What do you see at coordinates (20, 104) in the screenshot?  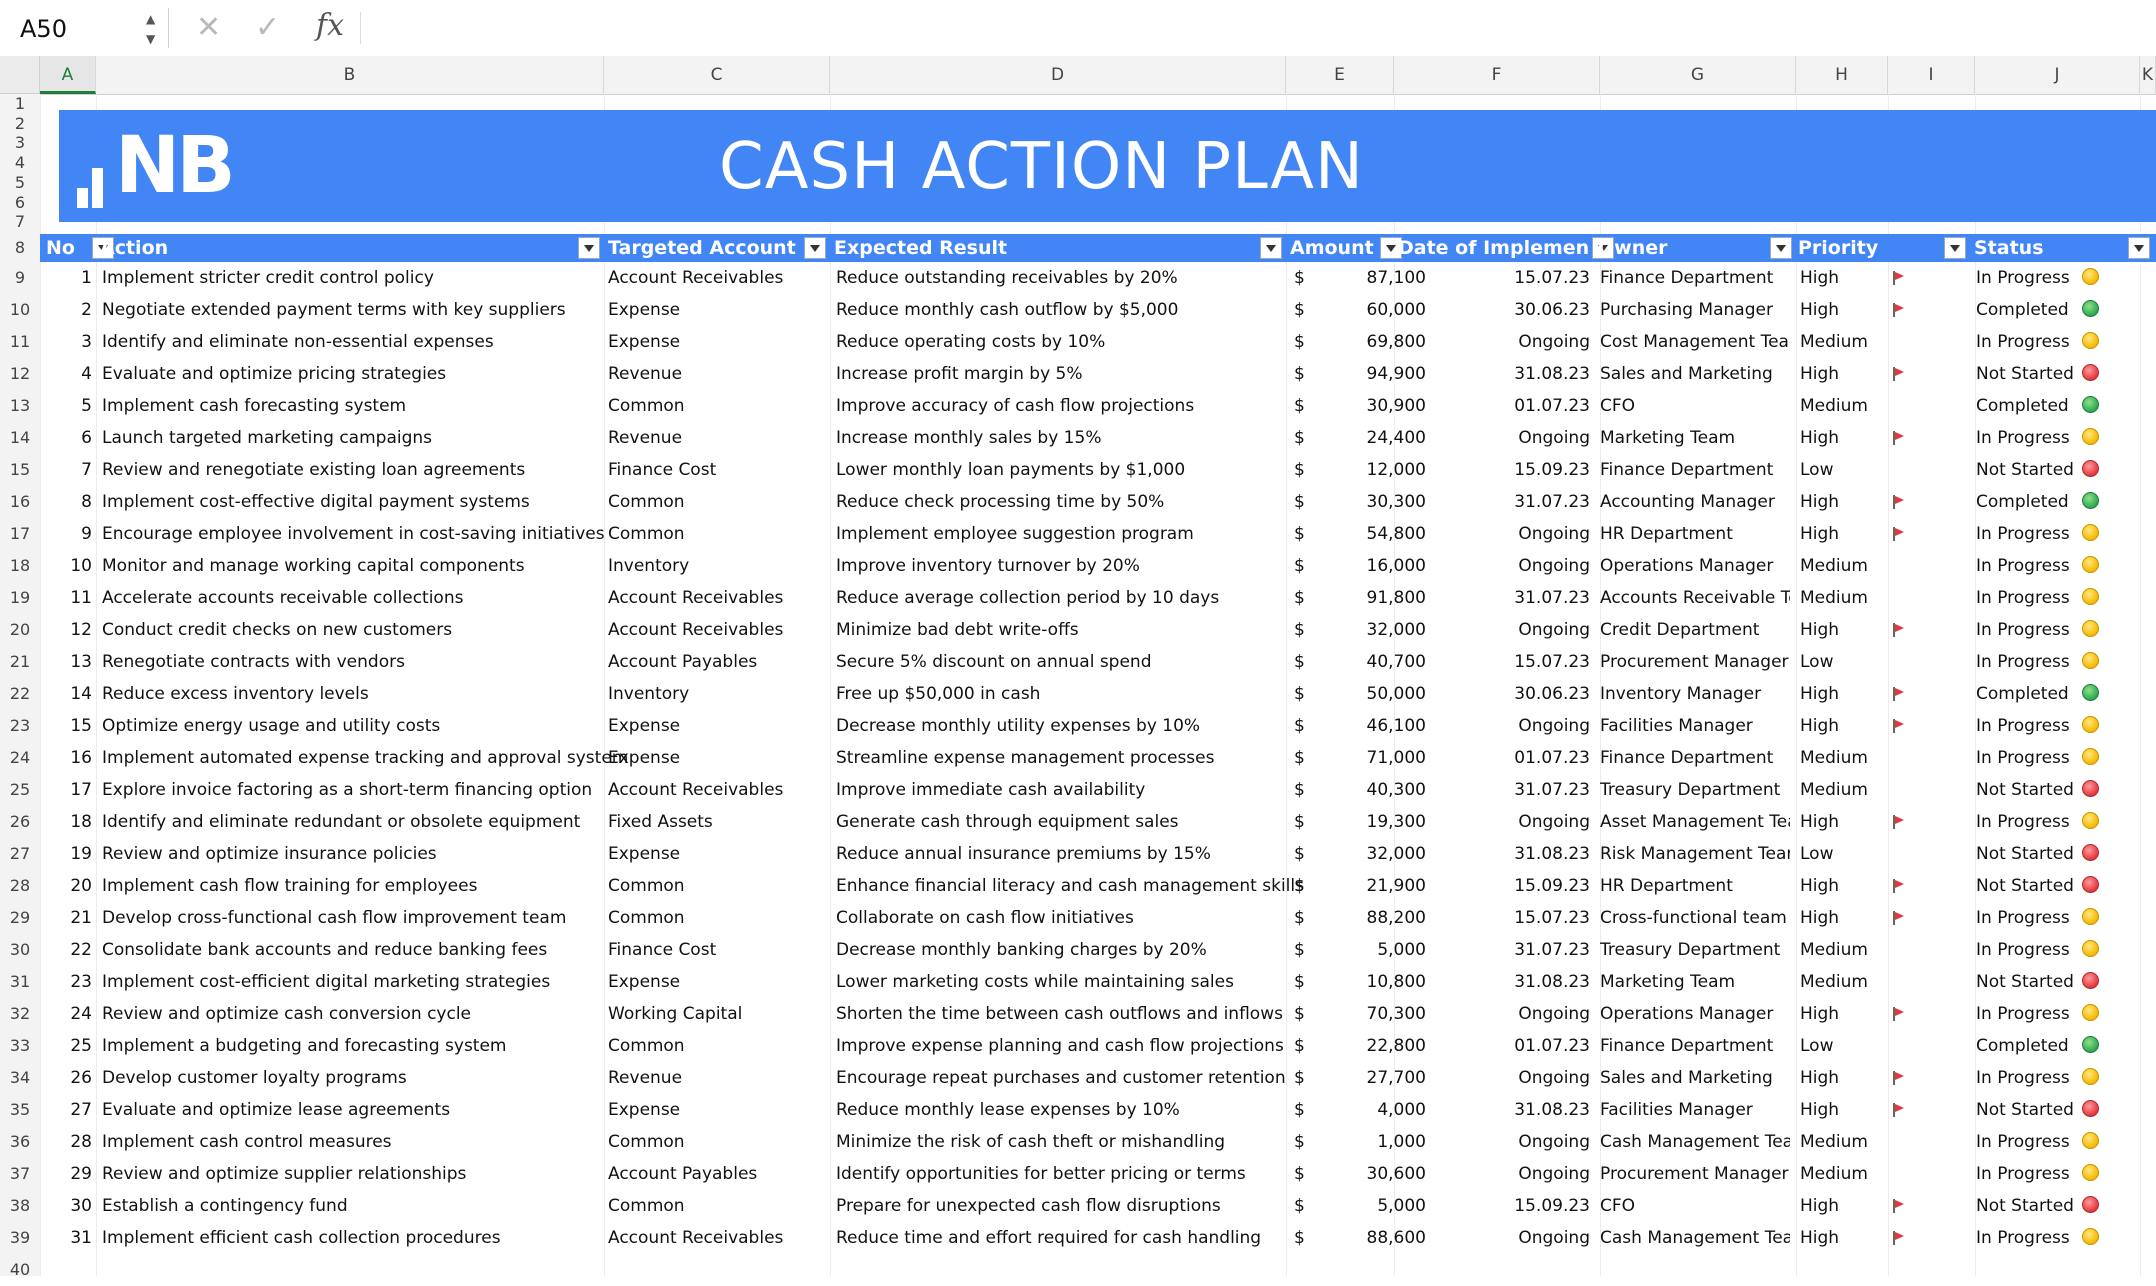 I see `row-header-1: 1` at bounding box center [20, 104].